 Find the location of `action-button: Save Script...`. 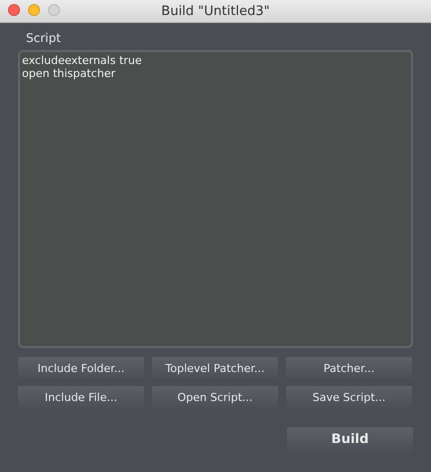

action-button: Save Script... is located at coordinates (349, 397).